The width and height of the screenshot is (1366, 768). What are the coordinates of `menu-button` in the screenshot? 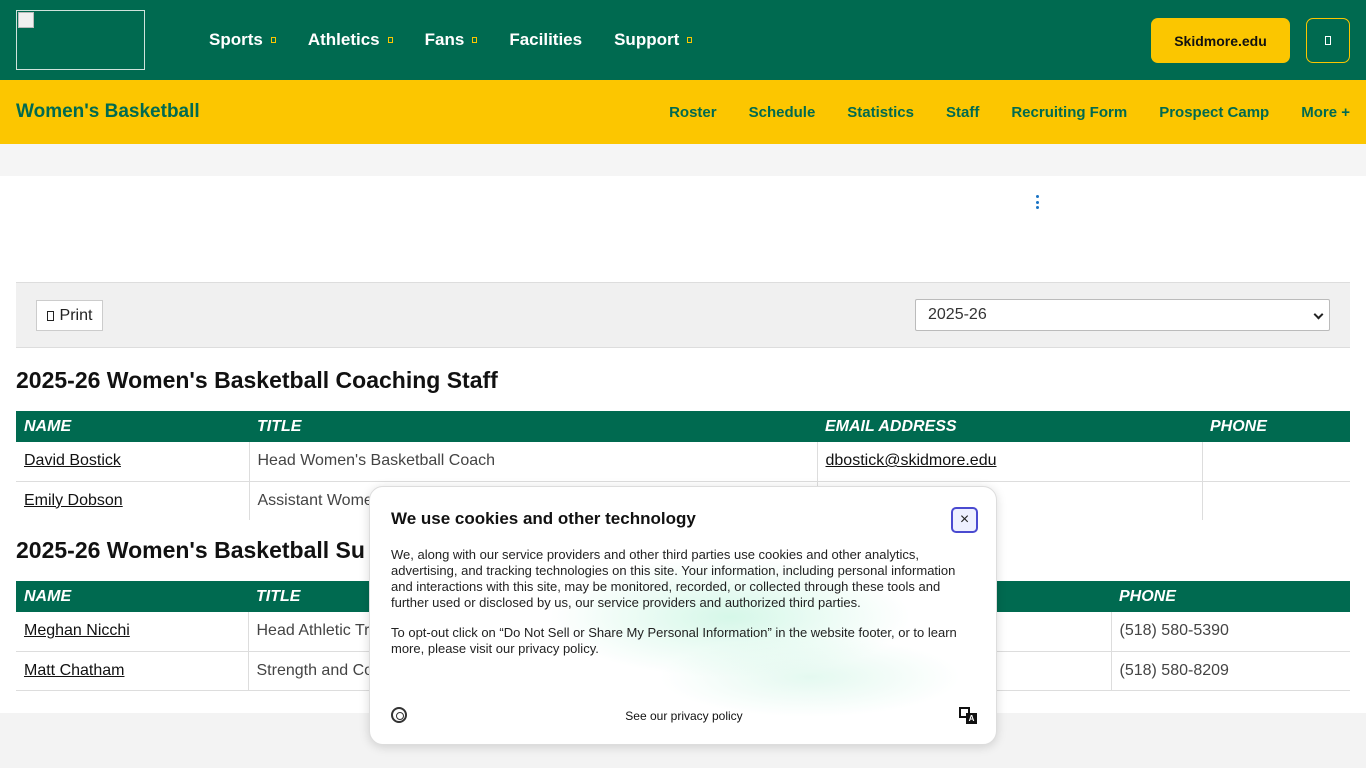 It's located at (1328, 40).